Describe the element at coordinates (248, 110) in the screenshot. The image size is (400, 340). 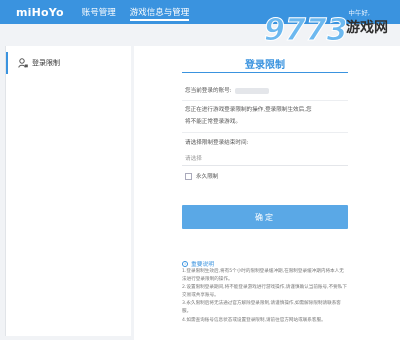
I see `description-line-1: 您正在进行游戏登录限制的操作,登录限制生效后,您` at that location.